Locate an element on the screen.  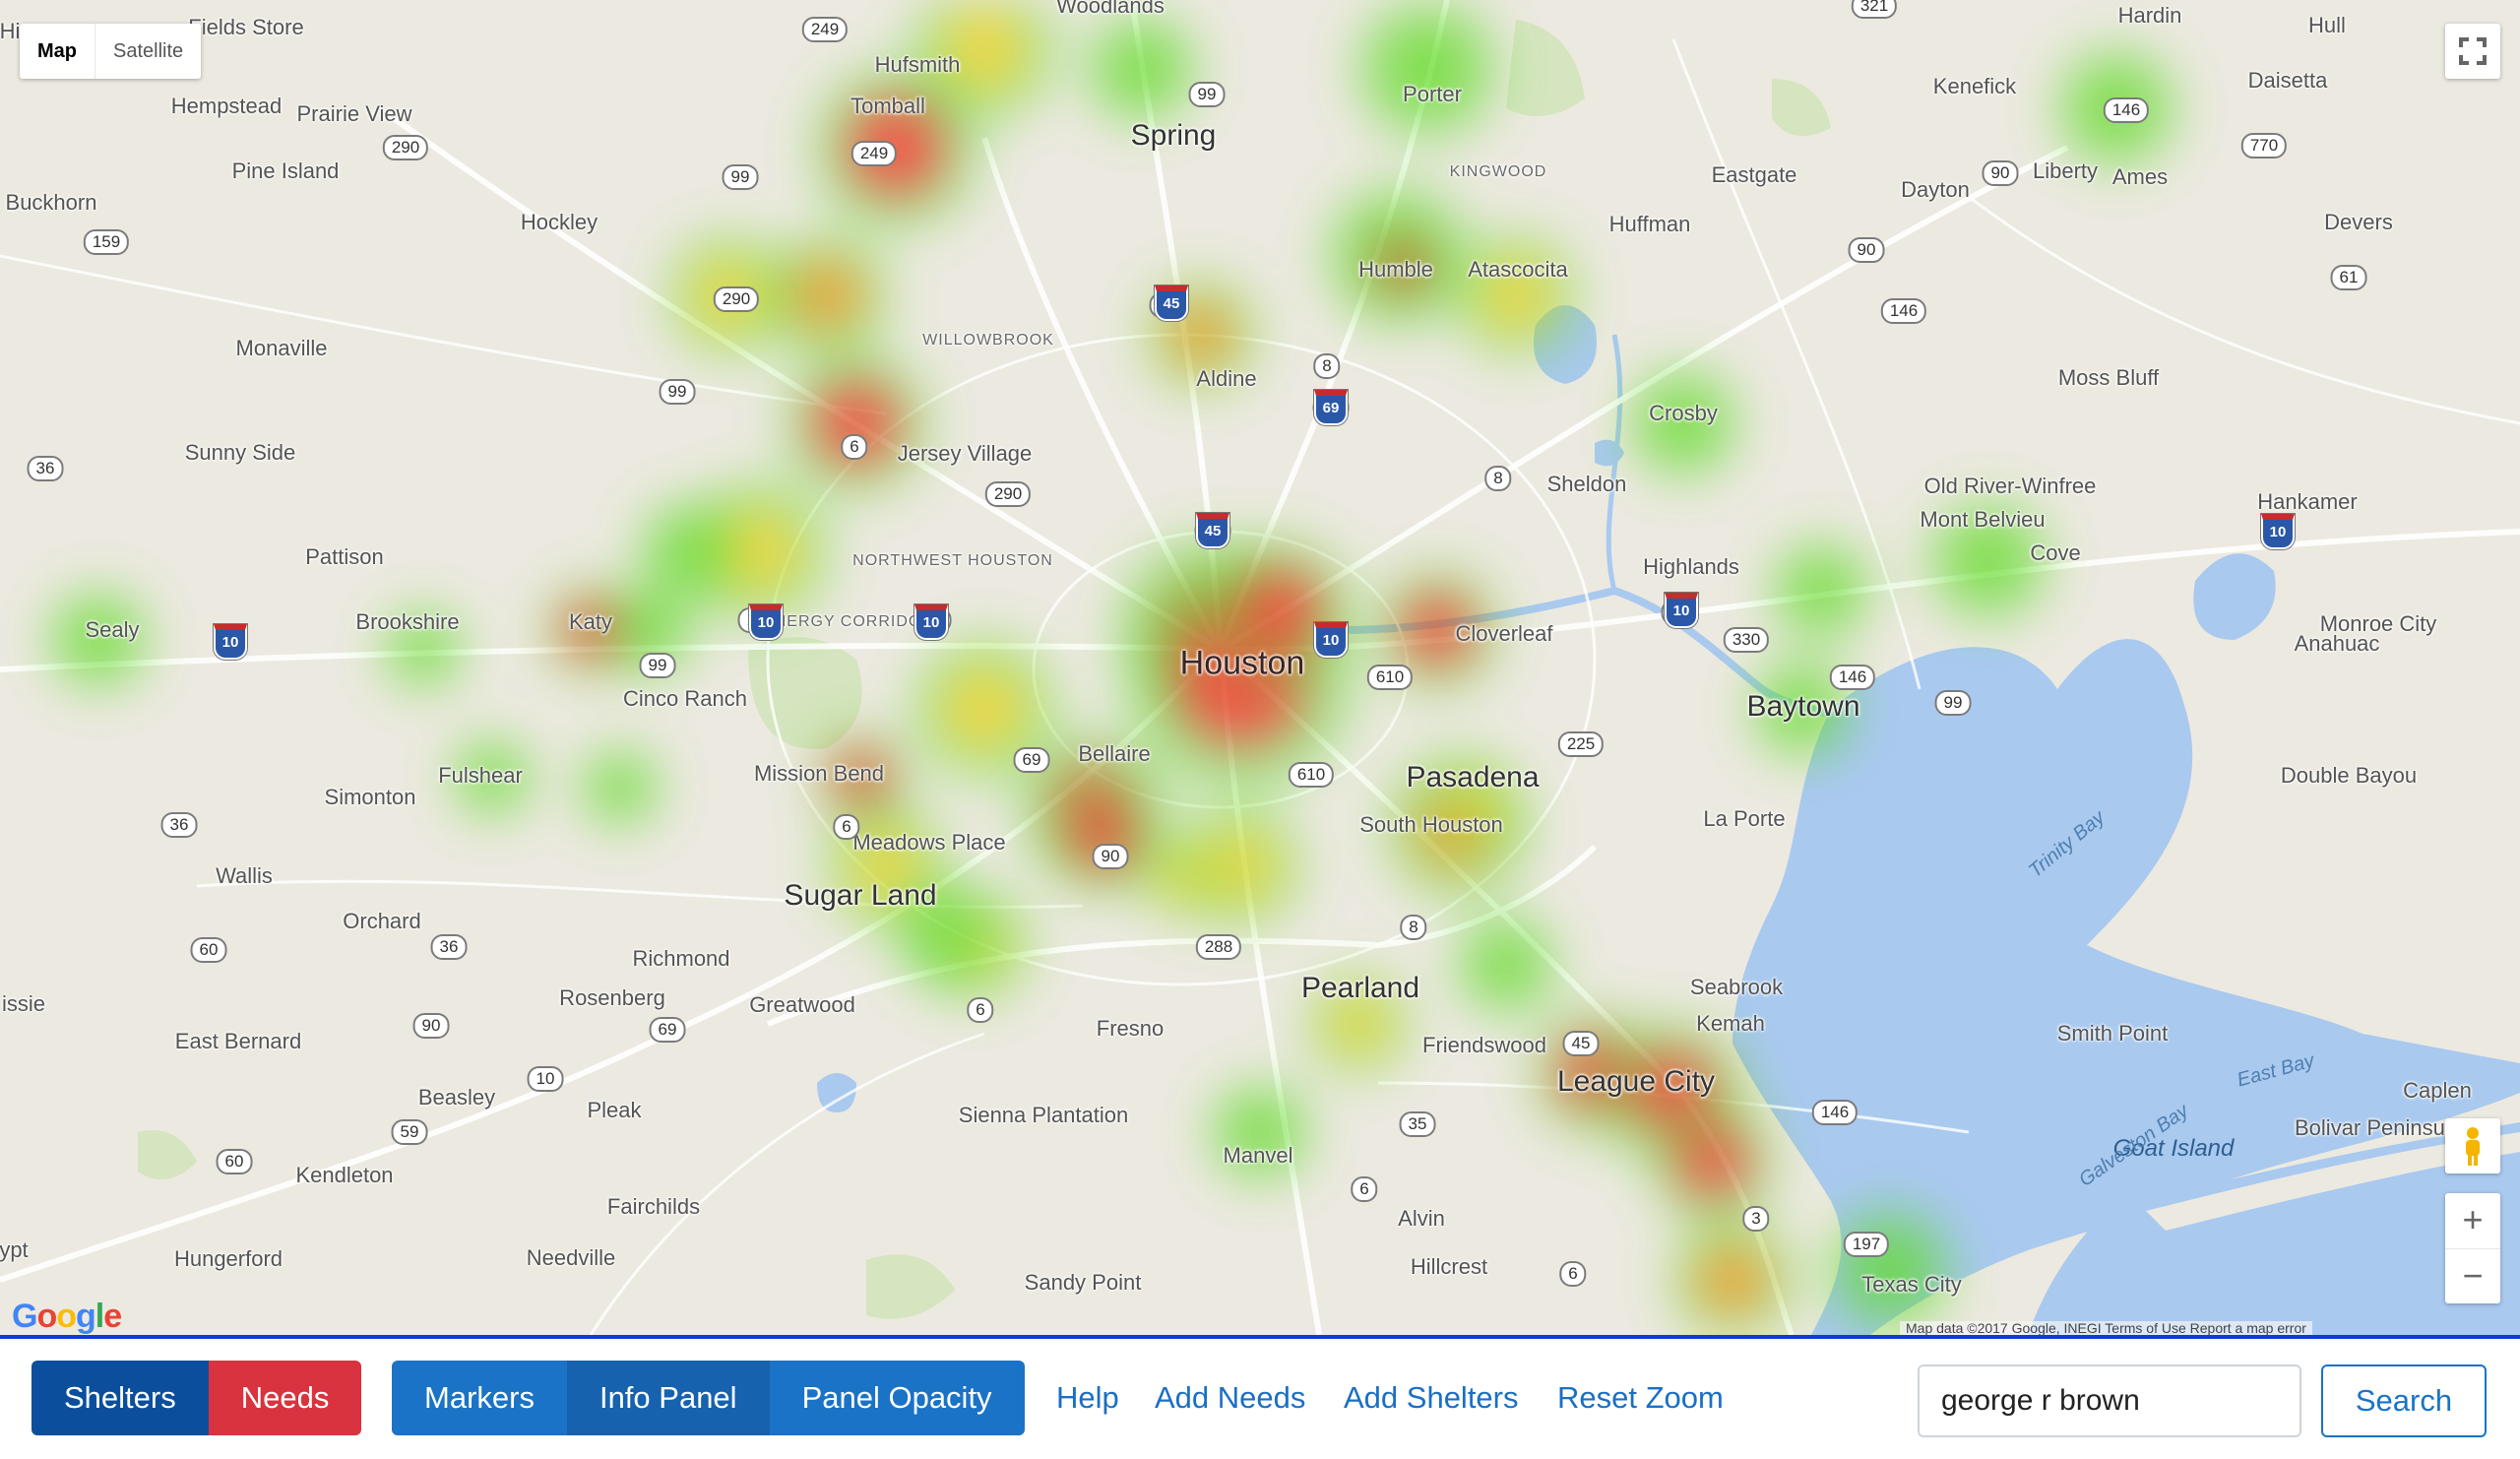
map-type-control: Map Satellite is located at coordinates (111, 51).